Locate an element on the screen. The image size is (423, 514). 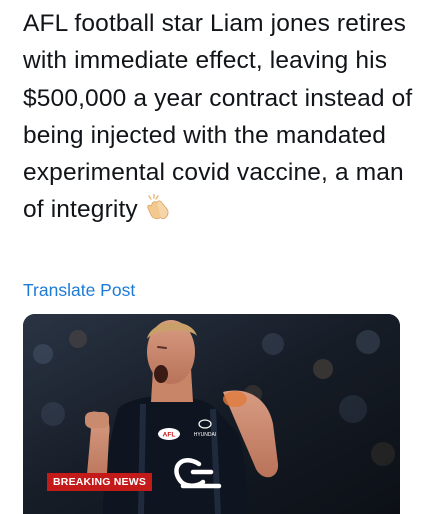
afl-logo: AFL is located at coordinates (169, 434).